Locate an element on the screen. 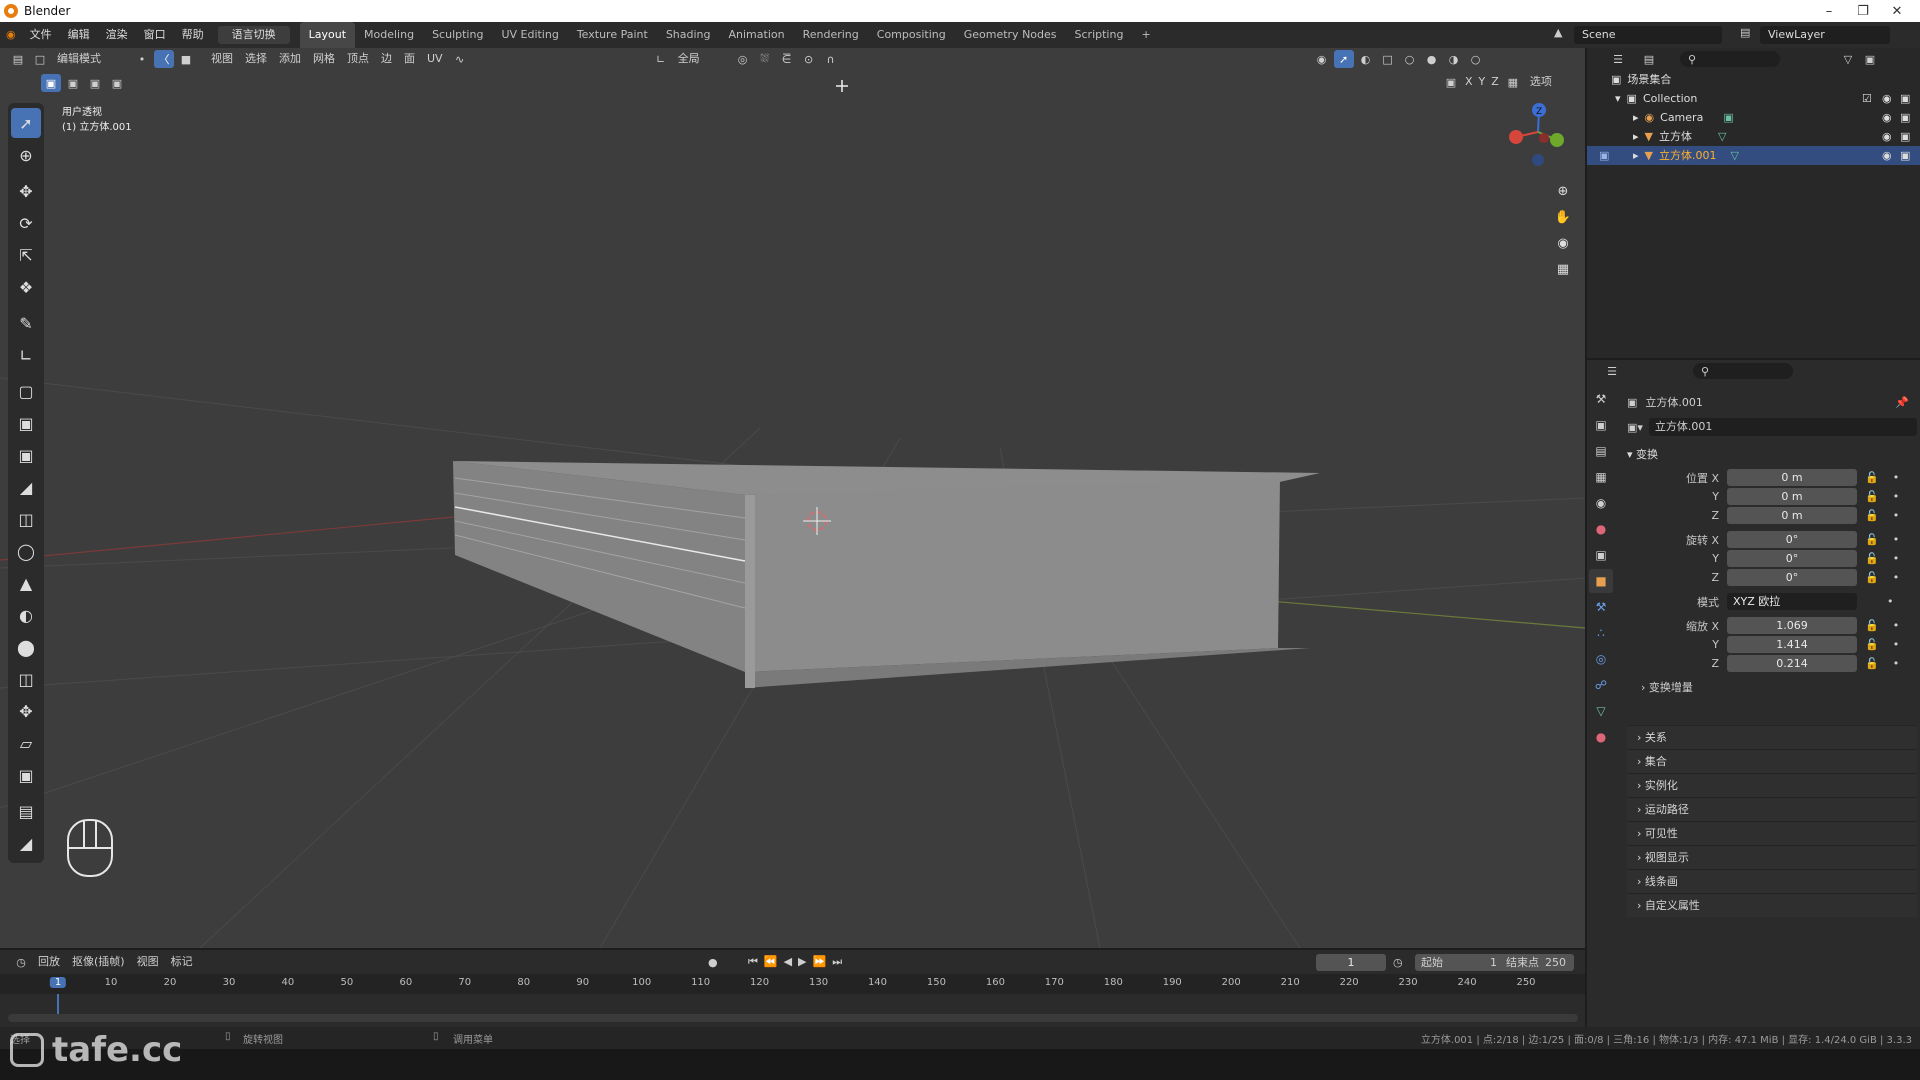 The width and height of the screenshot is (1920, 1080). face-select-icon: ■ is located at coordinates (186, 59).